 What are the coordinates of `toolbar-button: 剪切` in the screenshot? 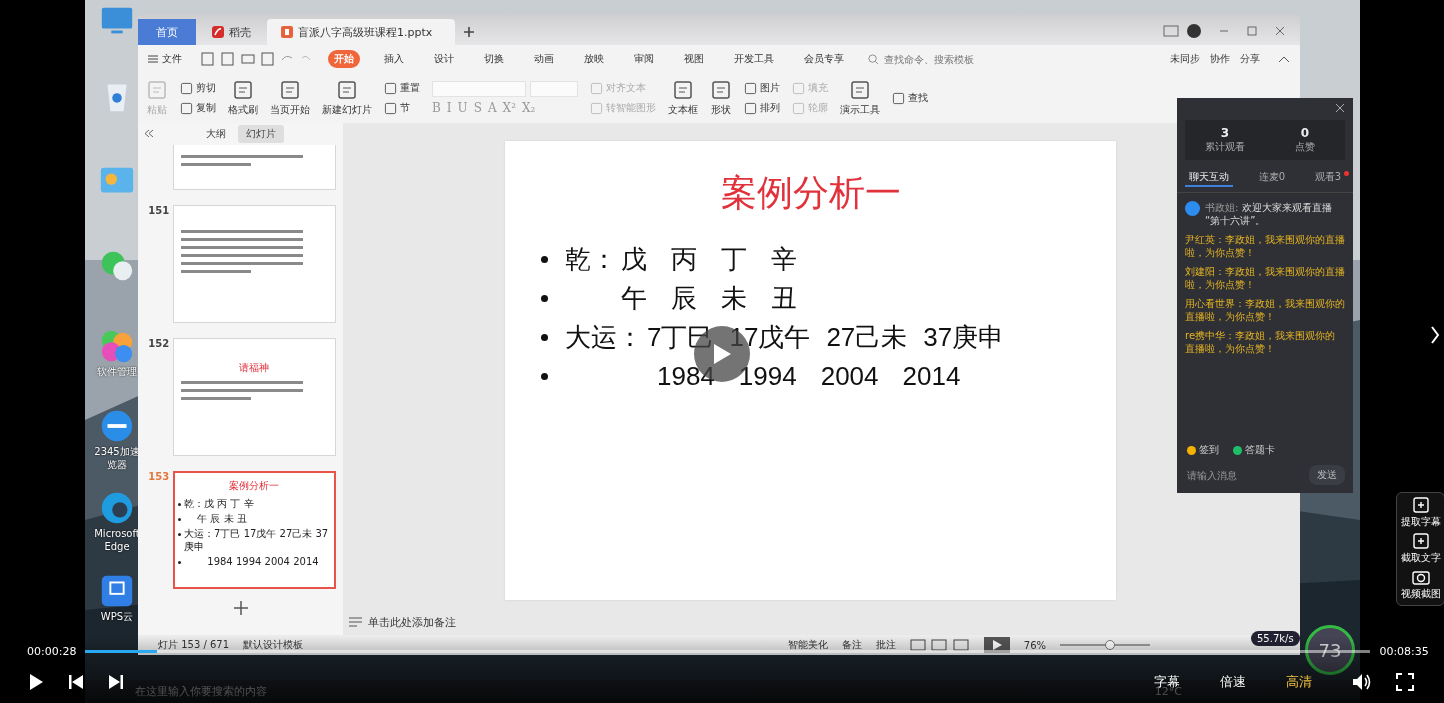 It's located at (198, 88).